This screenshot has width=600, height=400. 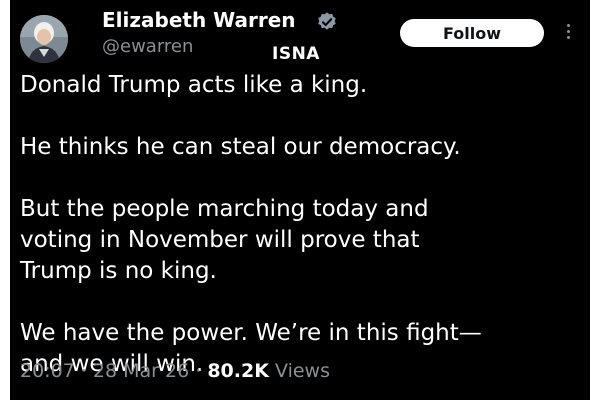 I want to click on author-handle: @ewarren, so click(x=147, y=46).